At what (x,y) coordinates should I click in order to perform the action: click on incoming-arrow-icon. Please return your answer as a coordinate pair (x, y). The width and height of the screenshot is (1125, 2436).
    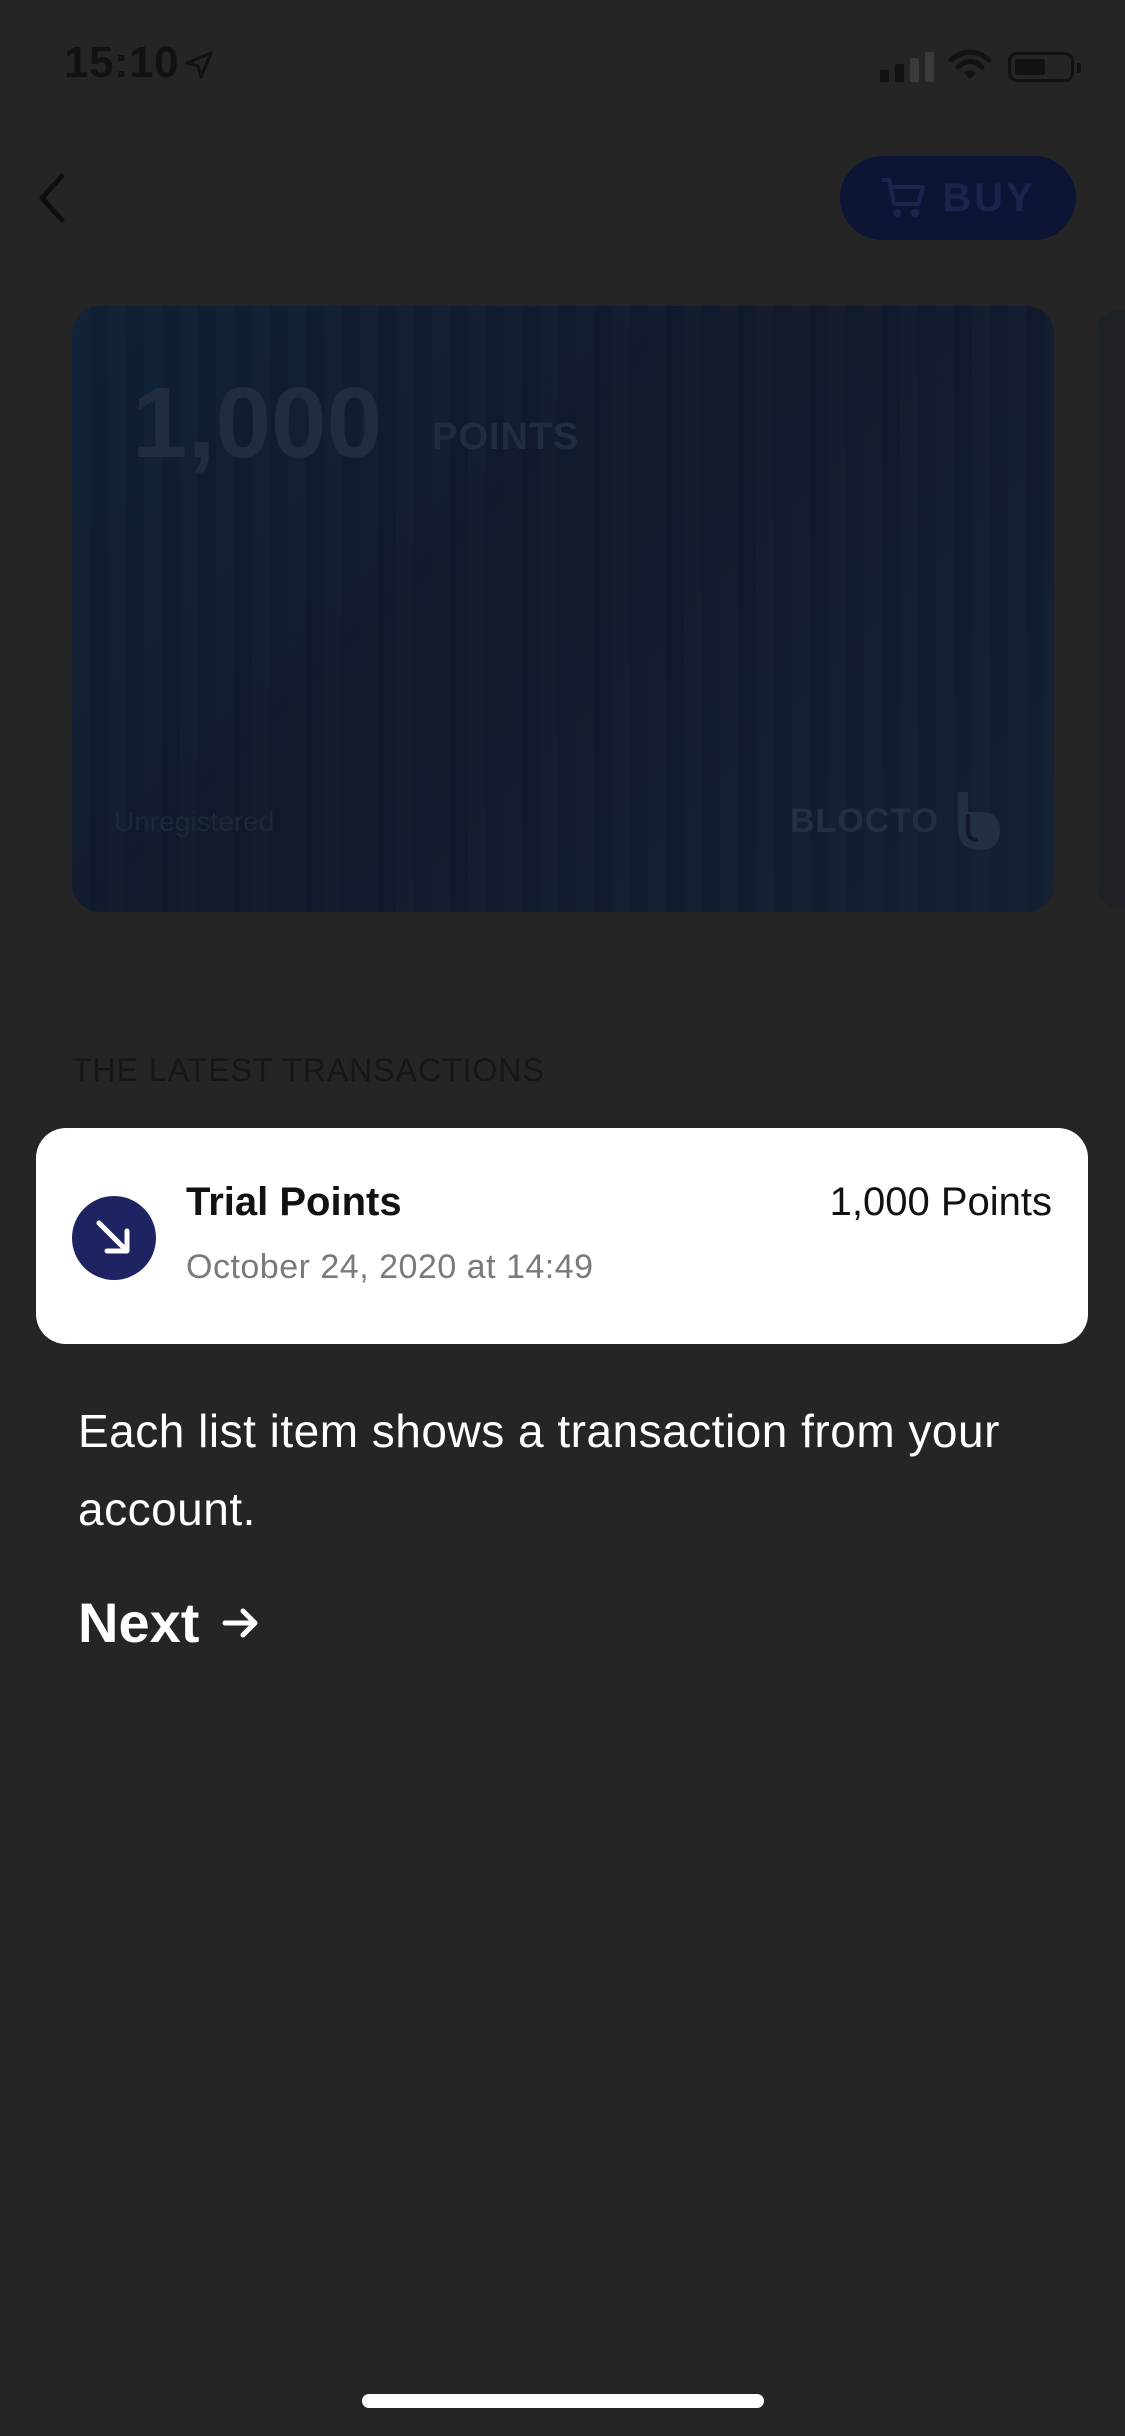
    Looking at the image, I should click on (114, 1238).